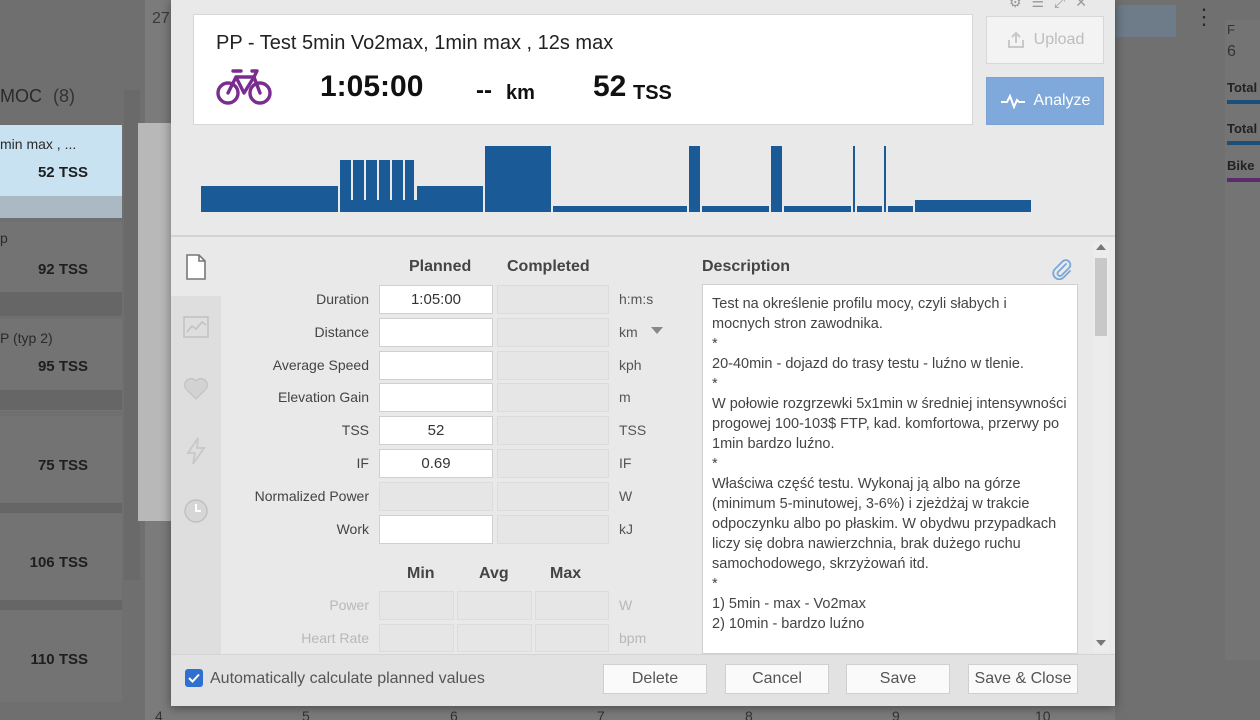 The width and height of the screenshot is (1260, 720). What do you see at coordinates (494, 605) in the screenshot?
I see `power-avg-input` at bounding box center [494, 605].